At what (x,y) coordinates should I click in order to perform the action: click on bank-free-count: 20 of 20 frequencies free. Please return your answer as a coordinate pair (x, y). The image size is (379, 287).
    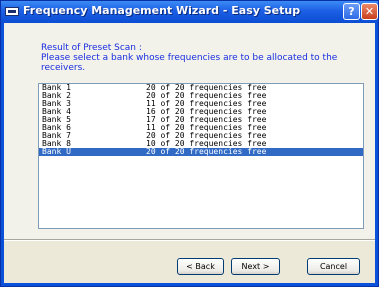
    Looking at the image, I should click on (206, 151).